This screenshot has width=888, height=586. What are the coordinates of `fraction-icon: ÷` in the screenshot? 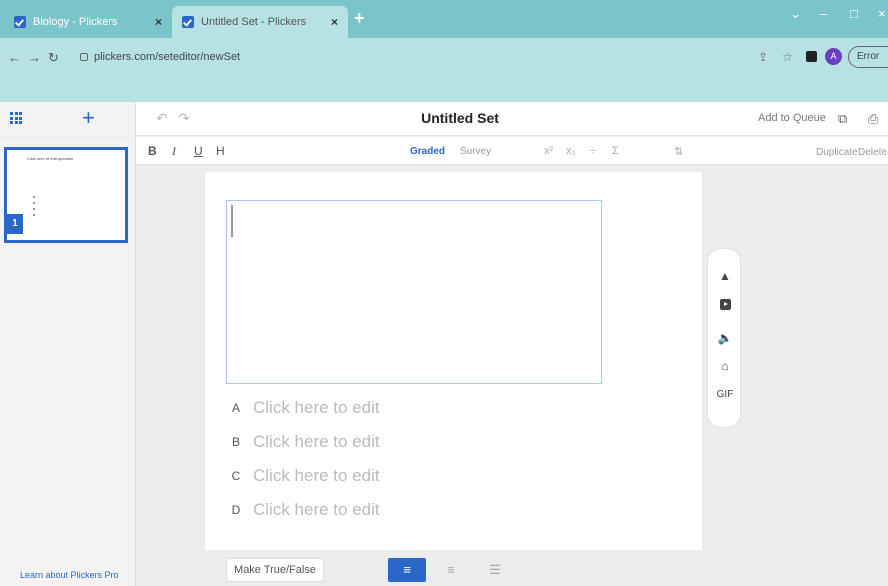 It's located at (593, 151).